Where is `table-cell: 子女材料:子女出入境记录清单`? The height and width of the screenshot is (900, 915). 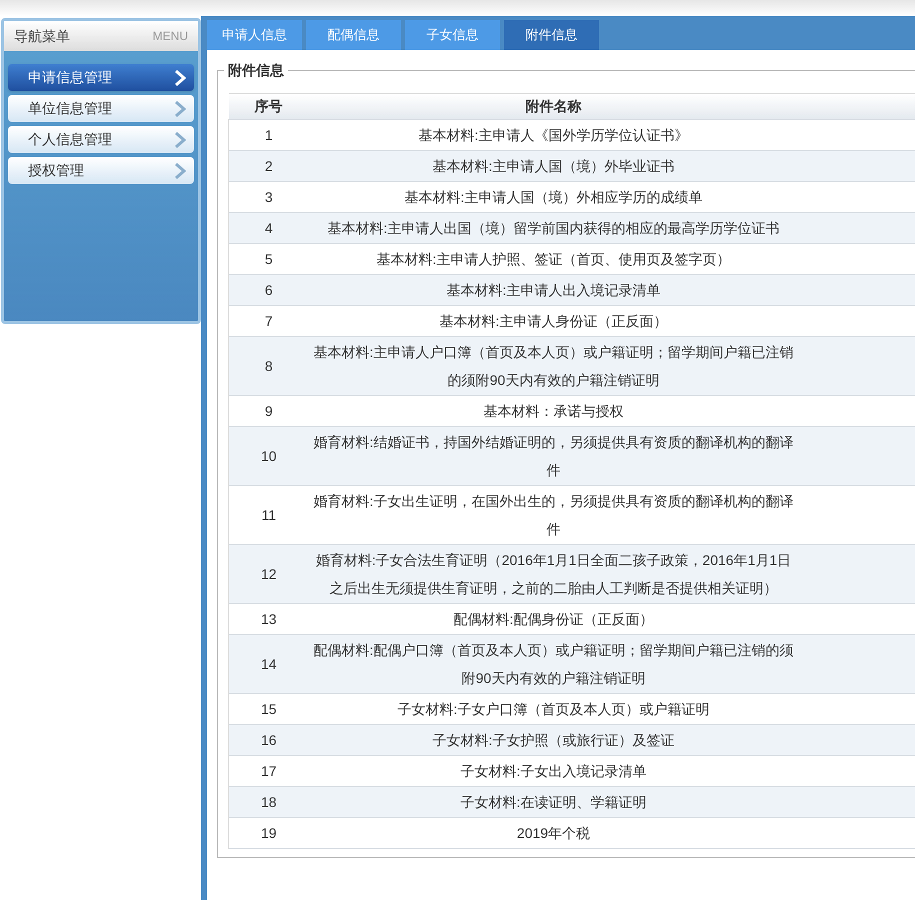
table-cell: 子女材料:子女出入境记录清单 is located at coordinates (553, 771).